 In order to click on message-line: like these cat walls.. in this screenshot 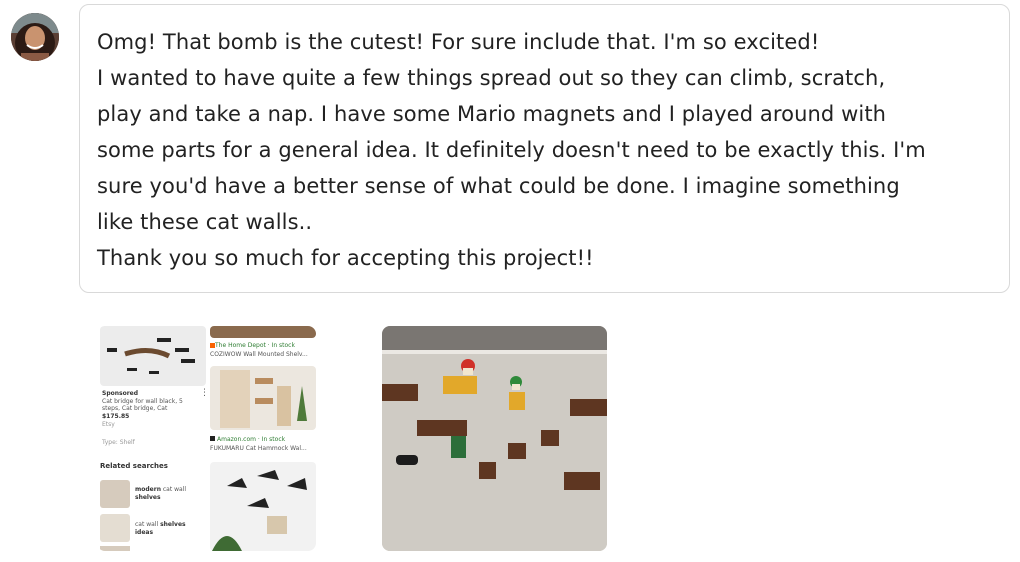, I will do `click(205, 222)`.